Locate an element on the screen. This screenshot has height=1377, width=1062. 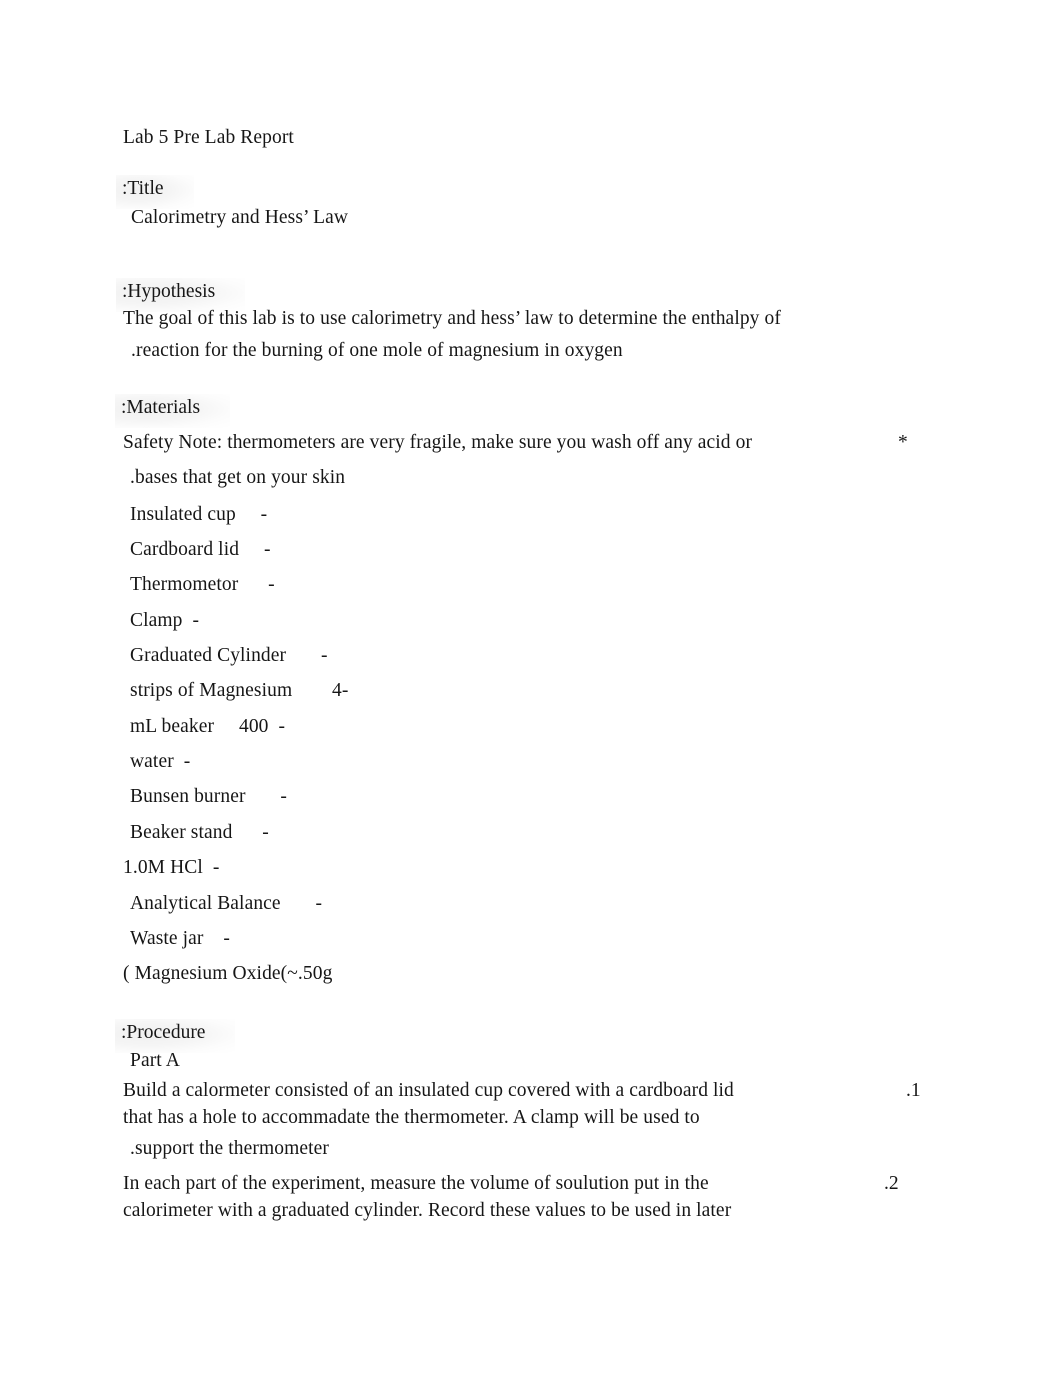
materials-list-item: Insulated cup - is located at coordinates (199, 514).